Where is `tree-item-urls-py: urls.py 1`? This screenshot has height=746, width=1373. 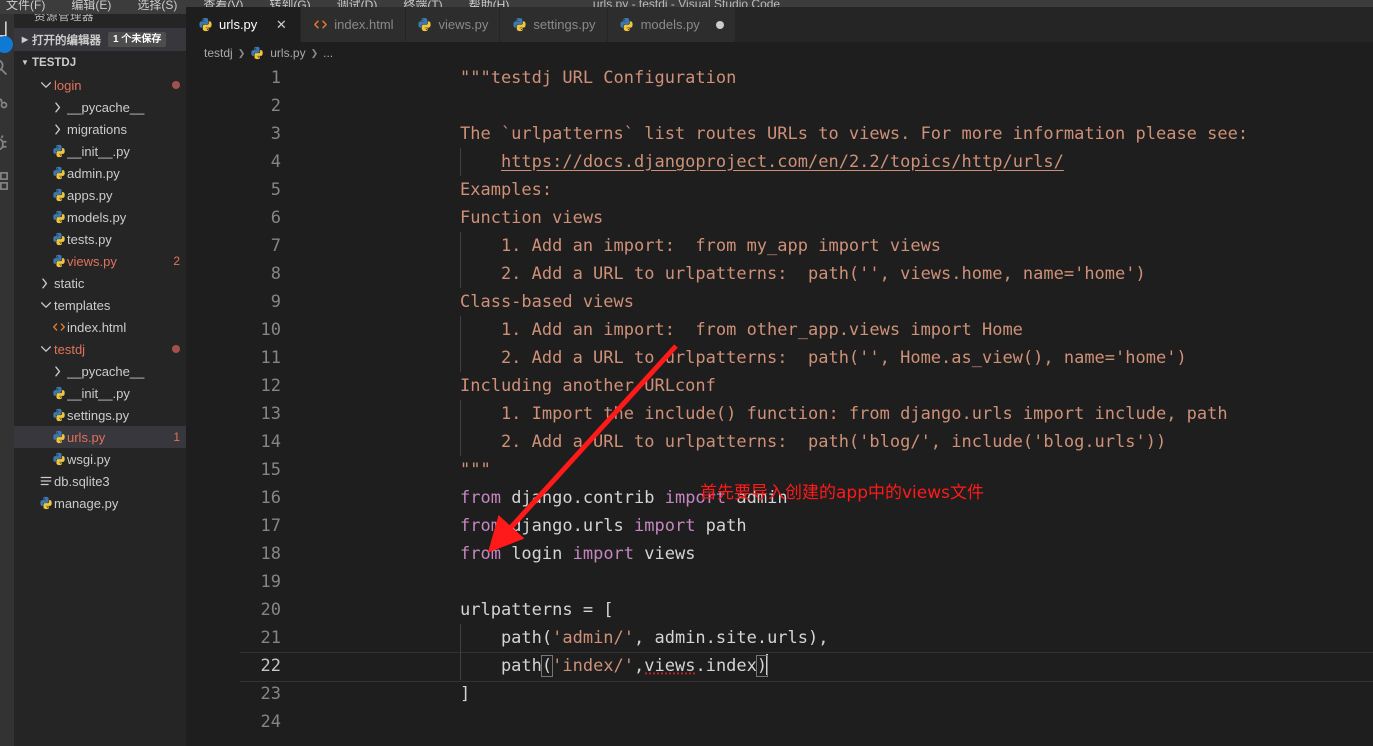 tree-item-urls-py: urls.py 1 is located at coordinates (100, 437).